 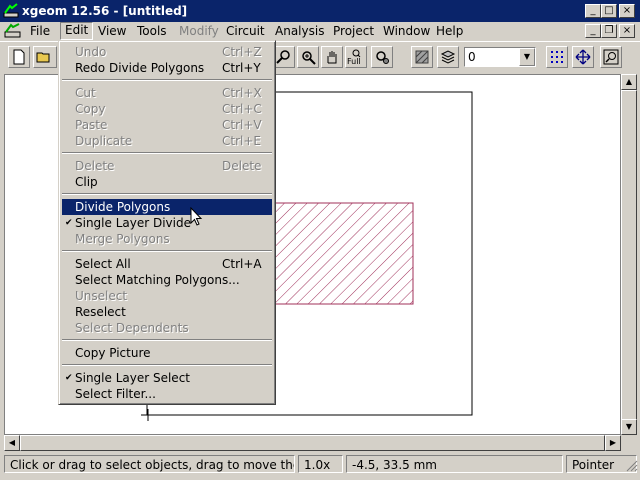 What do you see at coordinates (241, 68) in the screenshot?
I see `menu-item-shortcut: Ctrl+Y` at bounding box center [241, 68].